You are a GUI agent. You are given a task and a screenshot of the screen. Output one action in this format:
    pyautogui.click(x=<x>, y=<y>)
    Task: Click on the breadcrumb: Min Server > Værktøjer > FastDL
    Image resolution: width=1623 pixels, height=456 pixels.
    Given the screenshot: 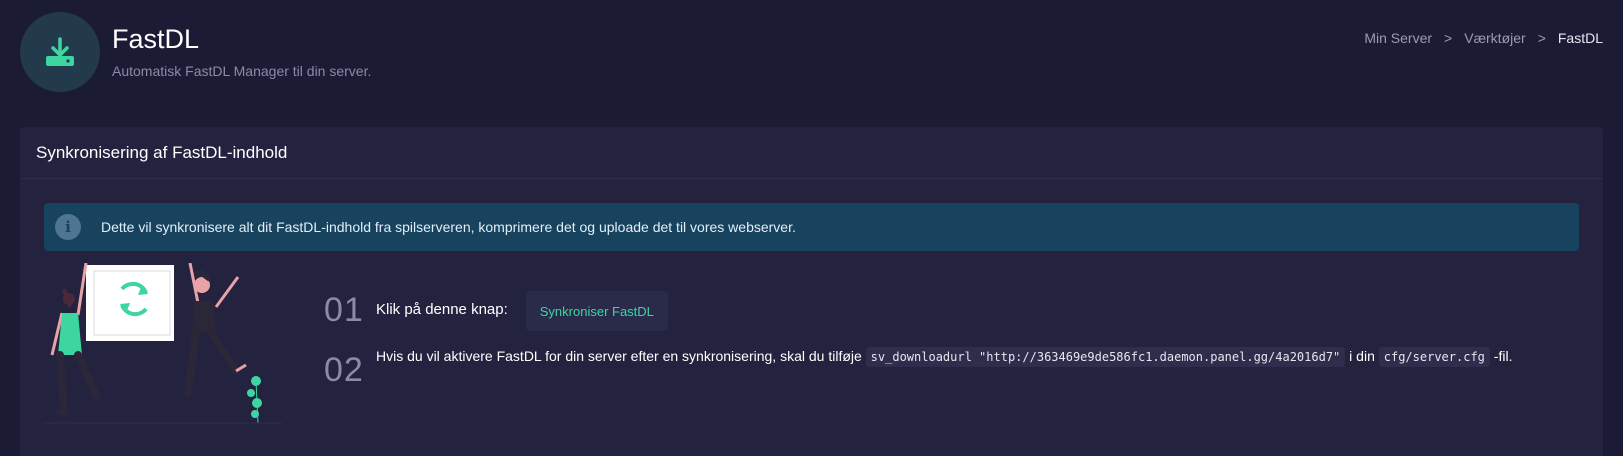 What is the action you would take?
    pyautogui.click(x=1483, y=38)
    